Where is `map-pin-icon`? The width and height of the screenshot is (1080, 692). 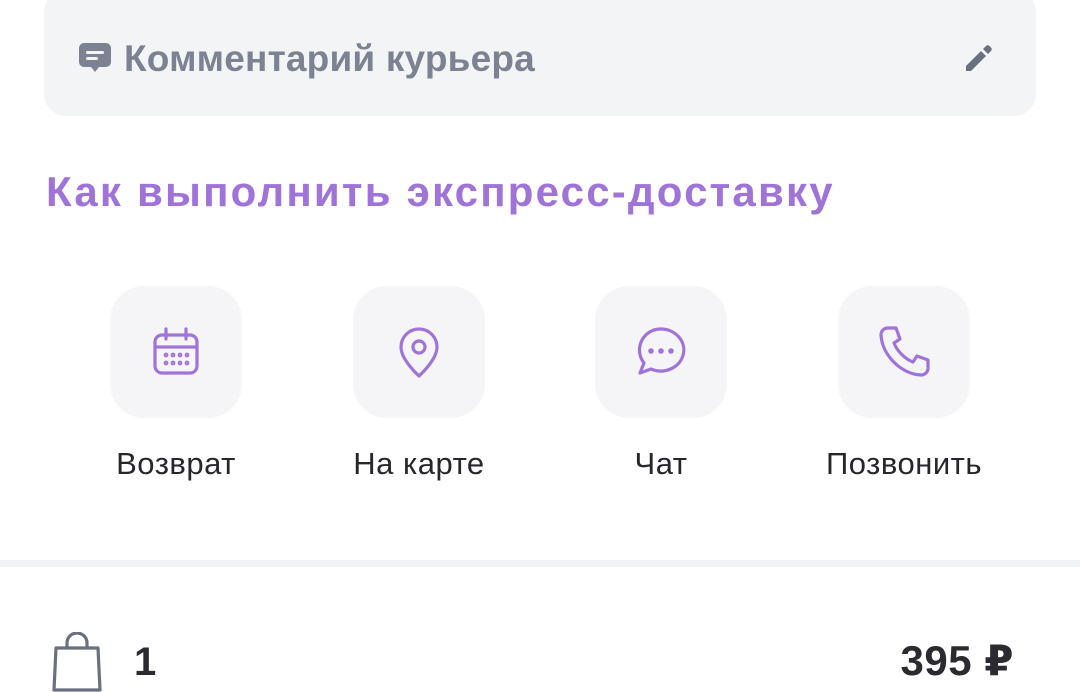
map-pin-icon is located at coordinates (419, 352).